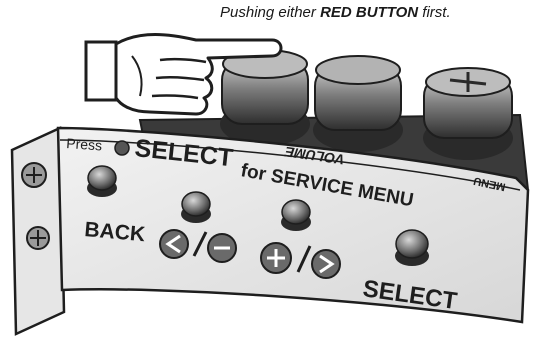 The width and height of the screenshot is (534, 339). What do you see at coordinates (122, 148) in the screenshot?
I see `select-knob-icon` at bounding box center [122, 148].